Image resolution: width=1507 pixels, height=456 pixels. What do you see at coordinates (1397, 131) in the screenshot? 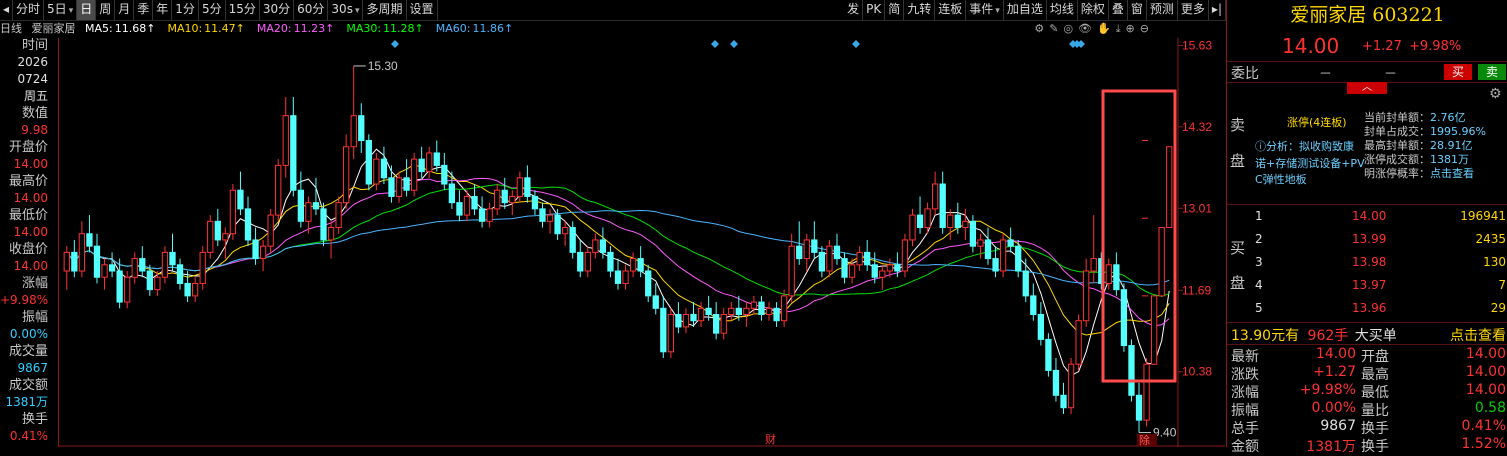
I see `limit-stat-label: 封单占成交：` at bounding box center [1397, 131].